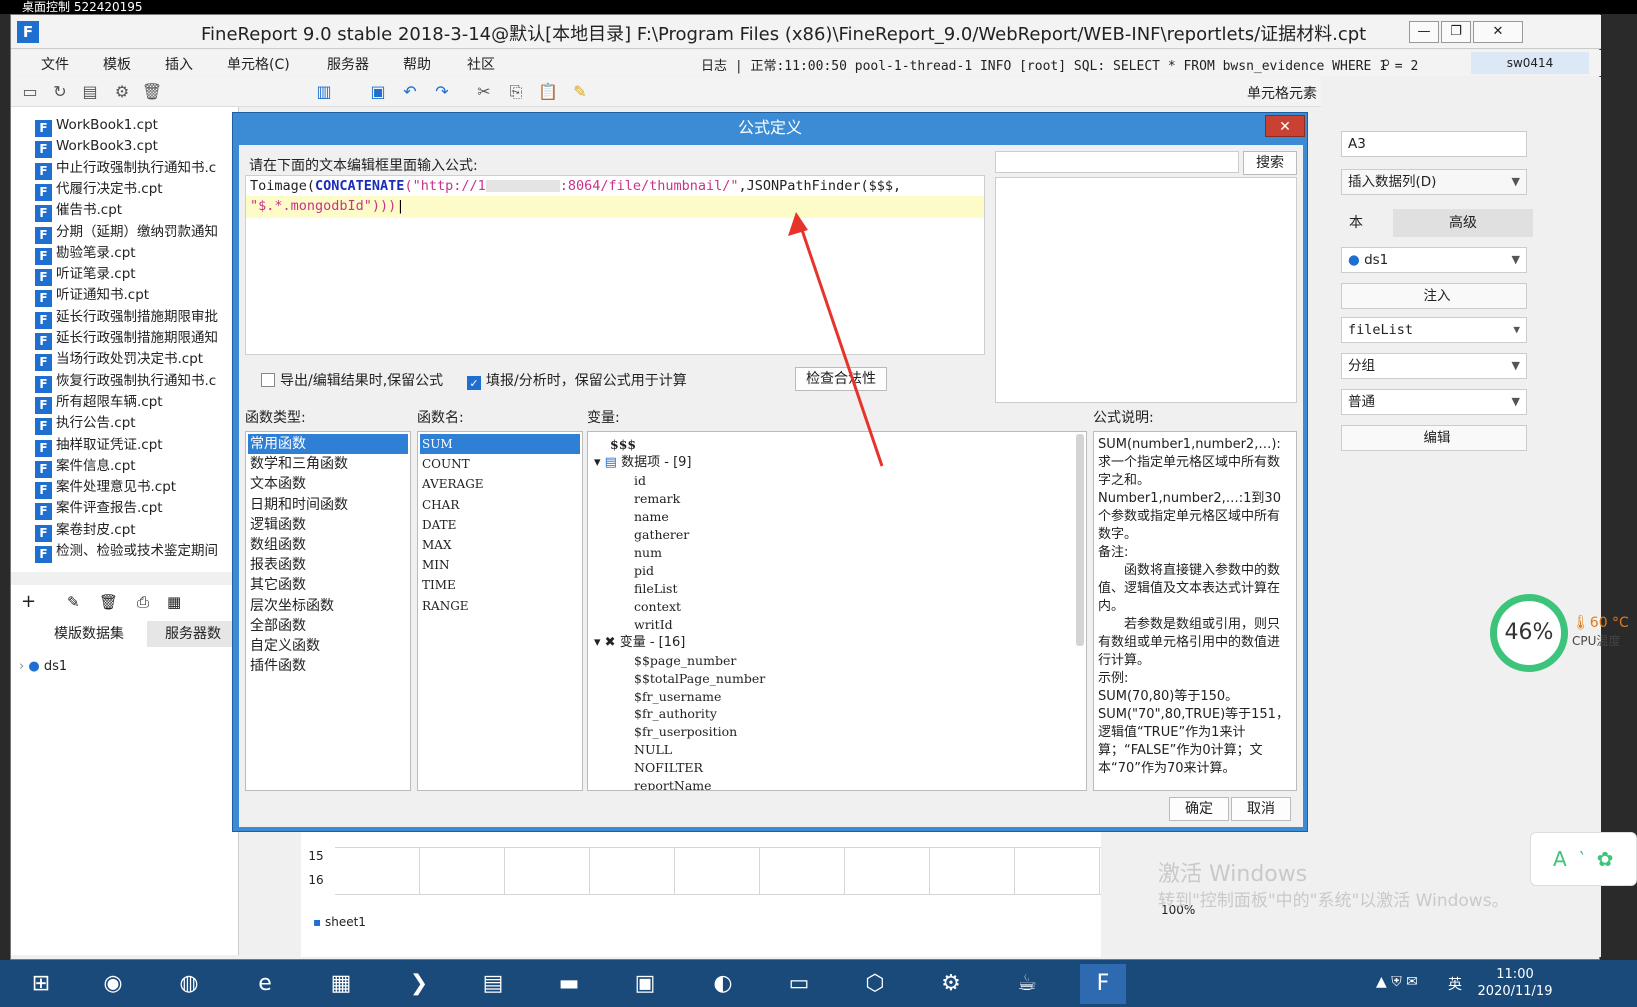 This screenshot has width=1637, height=1007. Describe the element at coordinates (96, 126) in the screenshot. I see `tree-item-template: F WorkBook1.cpt` at that location.